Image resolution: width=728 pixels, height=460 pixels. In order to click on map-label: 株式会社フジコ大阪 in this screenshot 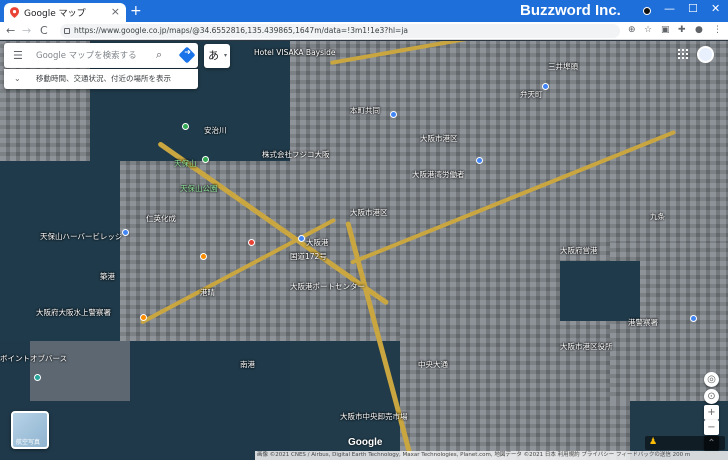, I will do `click(296, 154)`.